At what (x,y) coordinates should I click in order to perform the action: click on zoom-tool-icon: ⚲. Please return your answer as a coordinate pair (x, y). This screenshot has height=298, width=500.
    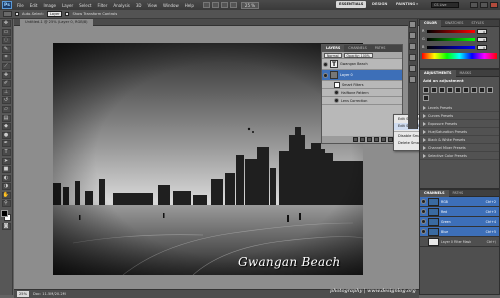
    Looking at the image, I should click on (6, 204).